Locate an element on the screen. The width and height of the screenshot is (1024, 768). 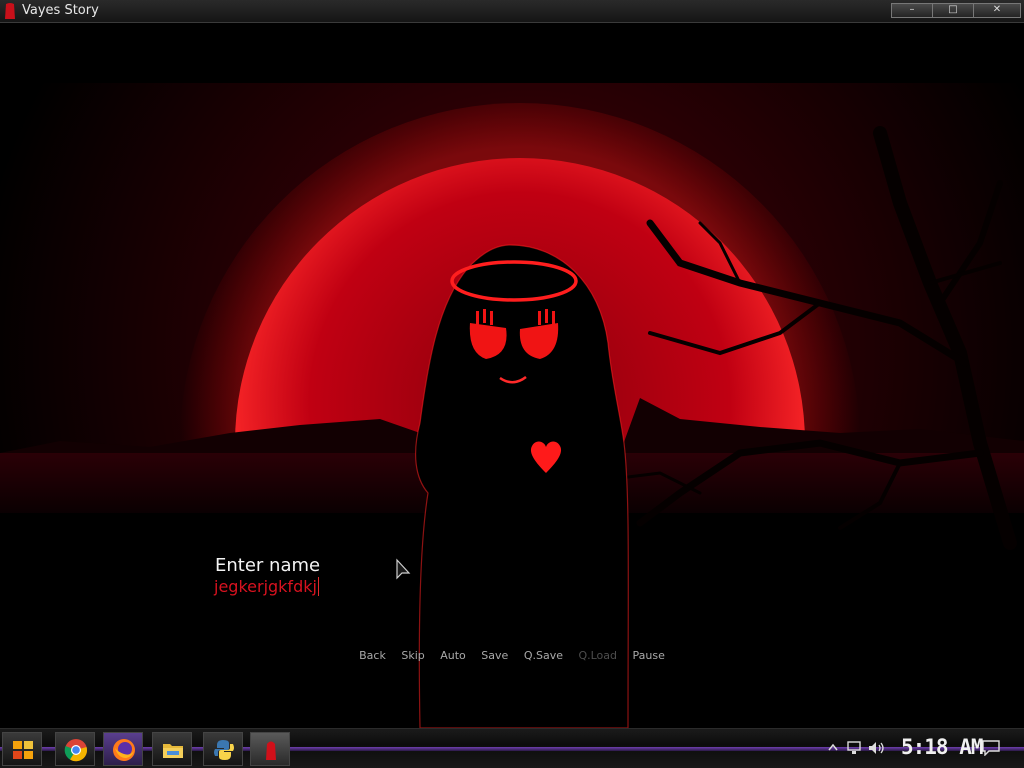
taskbar-firefox is located at coordinates (123, 749).